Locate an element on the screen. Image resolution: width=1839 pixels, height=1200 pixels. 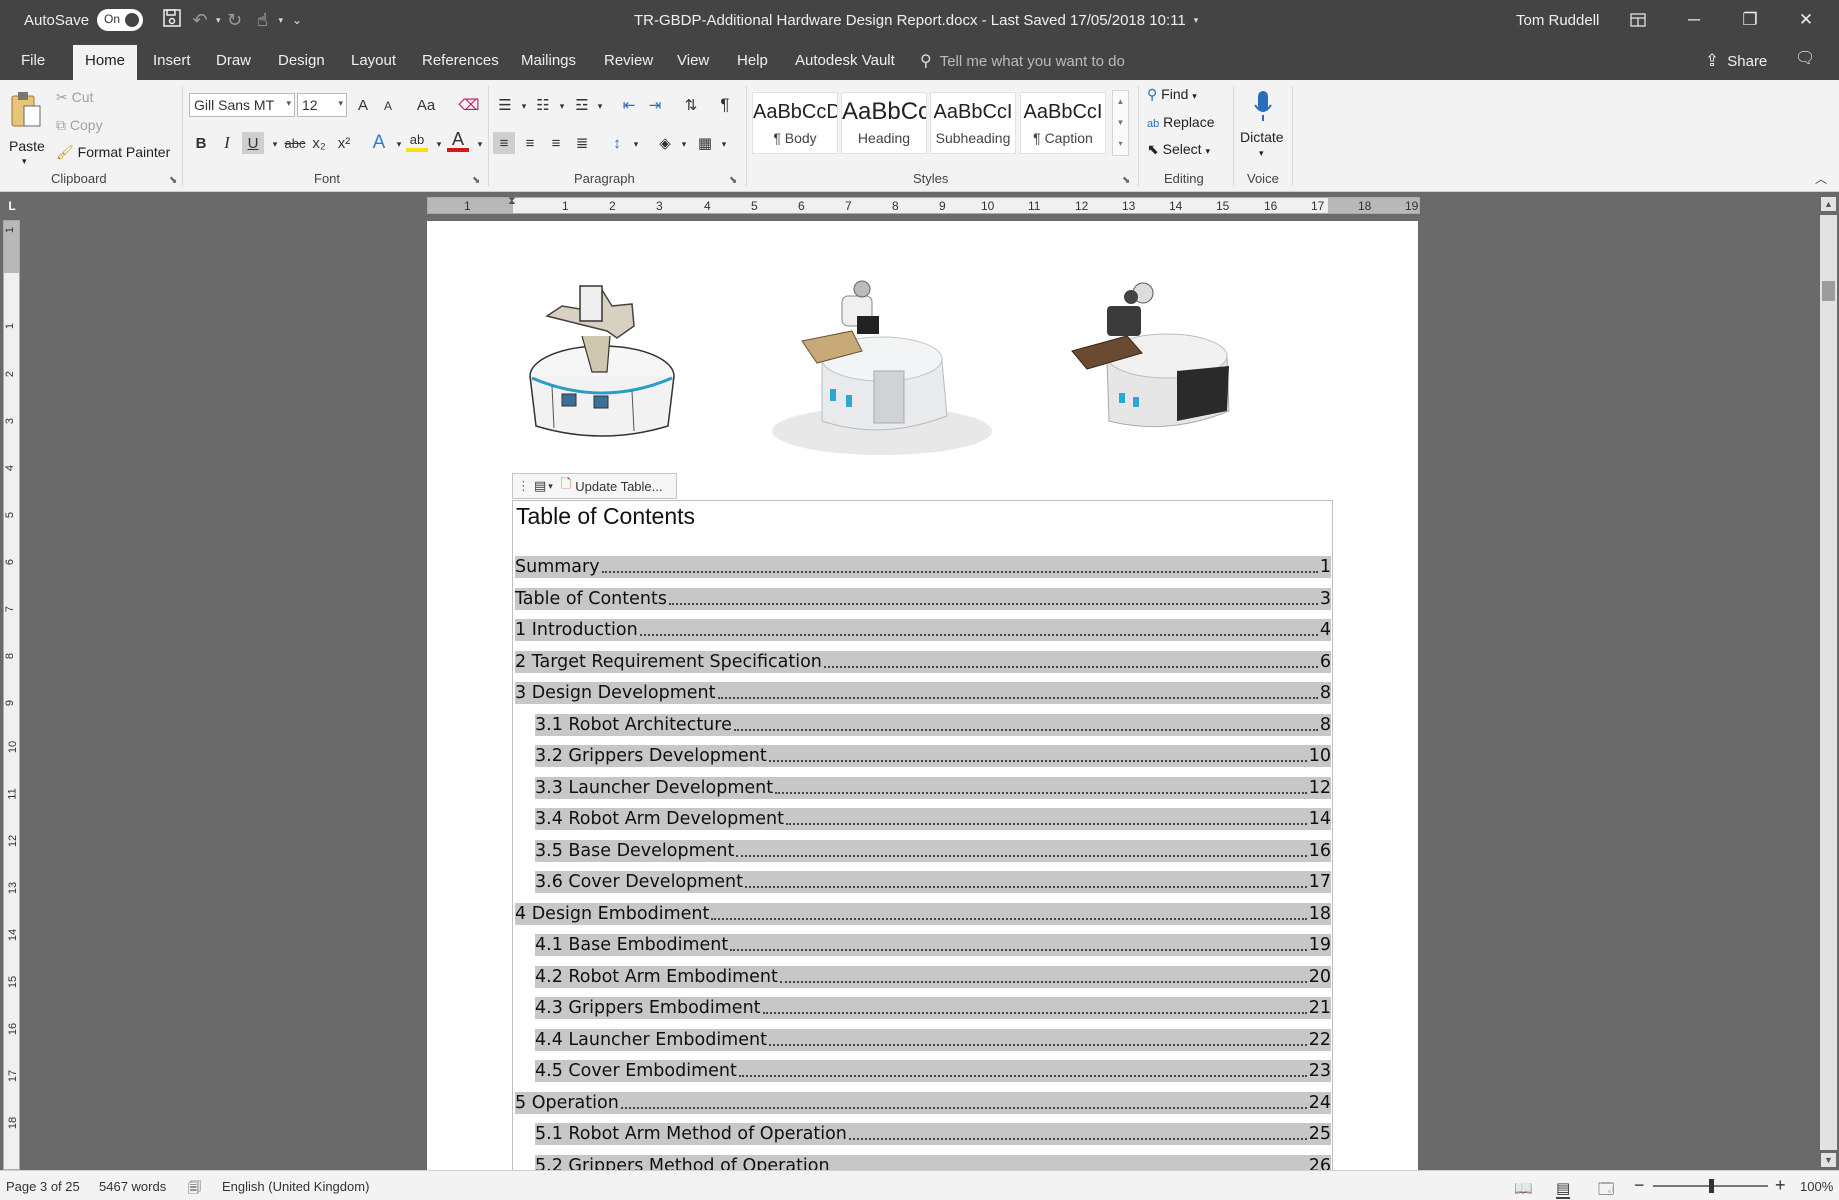
chevron-down-icon: ▾ is located at coordinates (550, 486).